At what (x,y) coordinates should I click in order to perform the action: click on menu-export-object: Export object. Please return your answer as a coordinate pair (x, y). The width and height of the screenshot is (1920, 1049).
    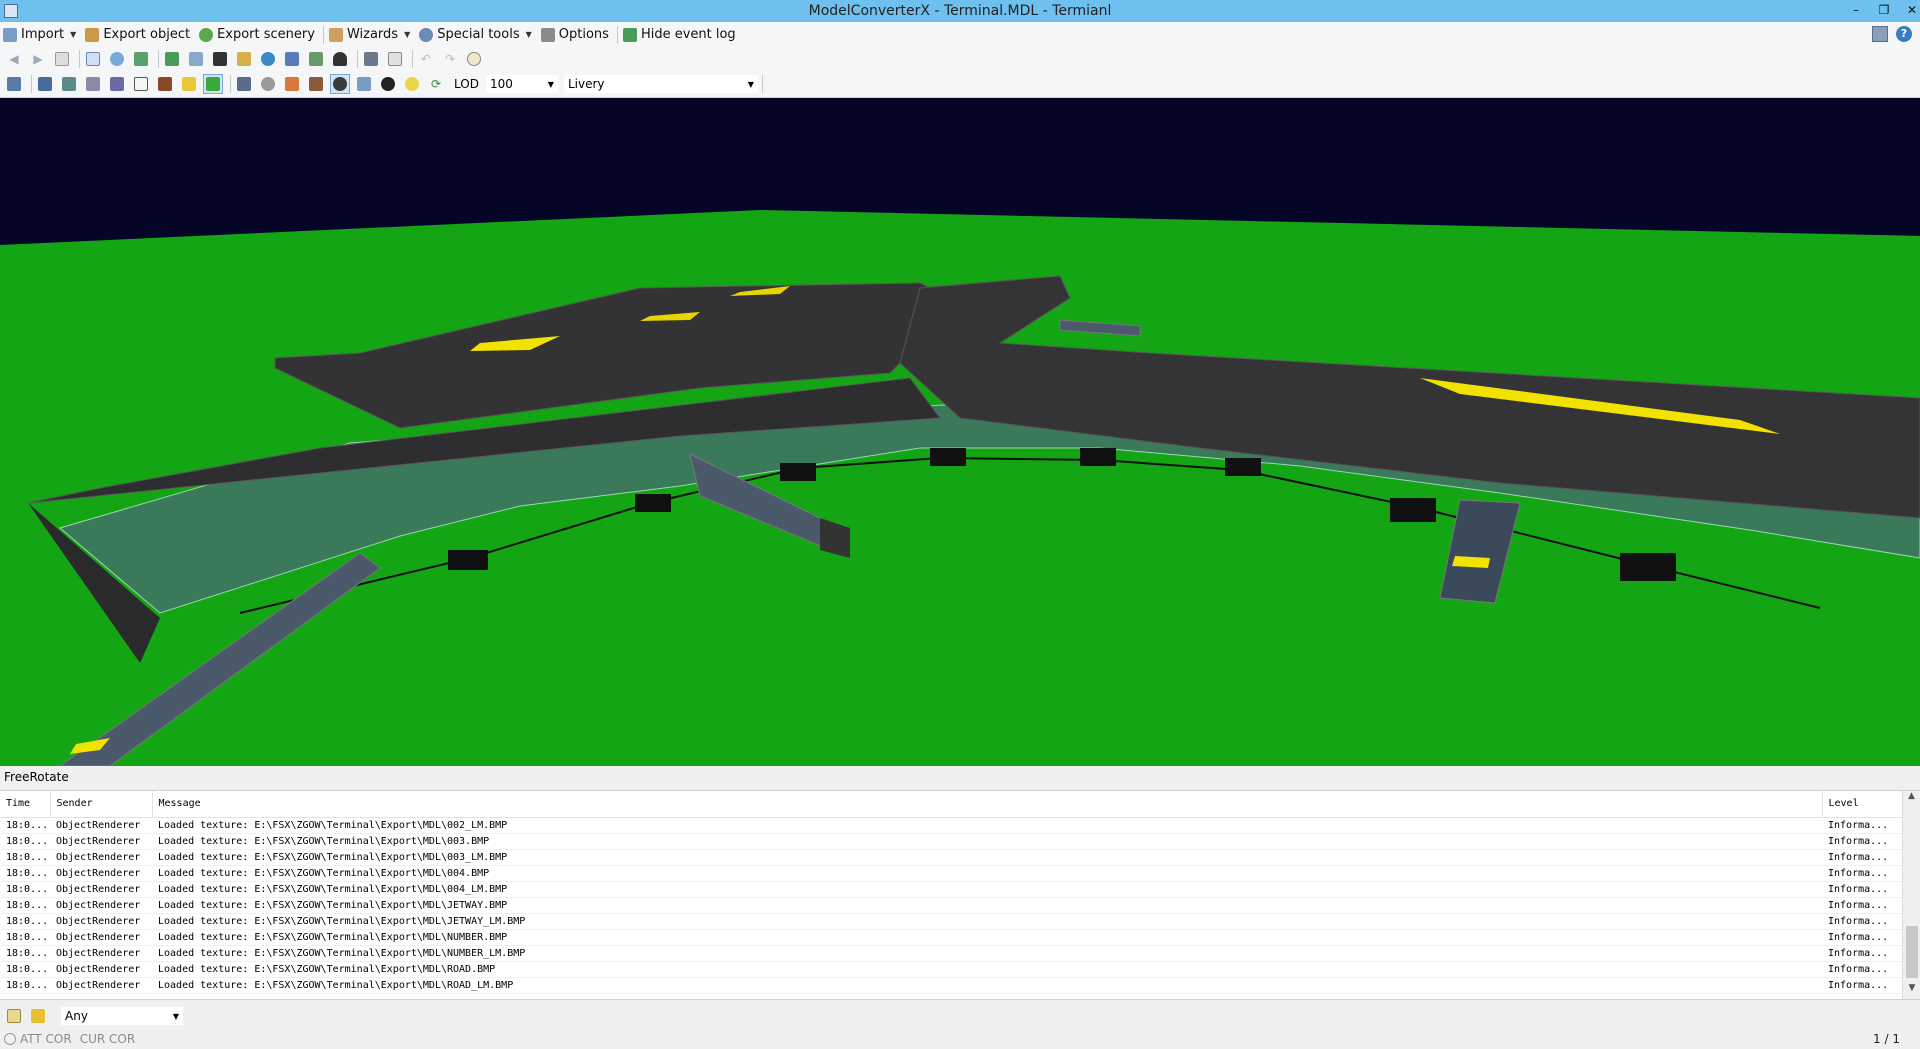
    Looking at the image, I should click on (139, 35).